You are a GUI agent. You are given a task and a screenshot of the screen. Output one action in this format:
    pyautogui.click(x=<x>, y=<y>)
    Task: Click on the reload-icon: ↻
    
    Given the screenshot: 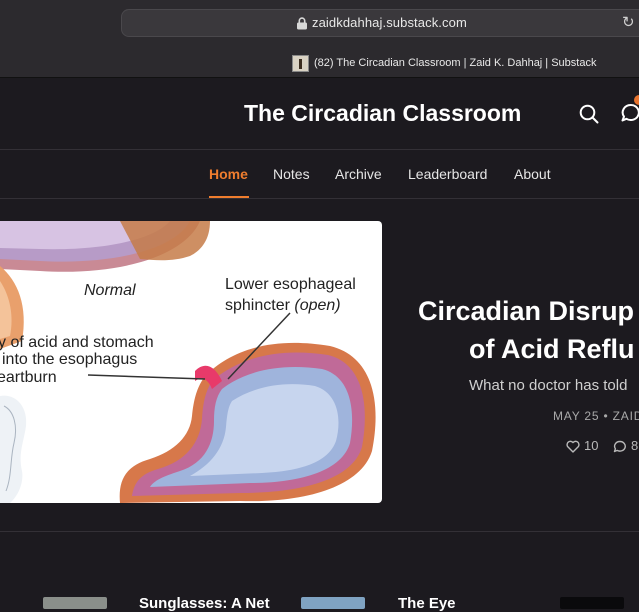 What is the action you would take?
    pyautogui.click(x=630, y=23)
    